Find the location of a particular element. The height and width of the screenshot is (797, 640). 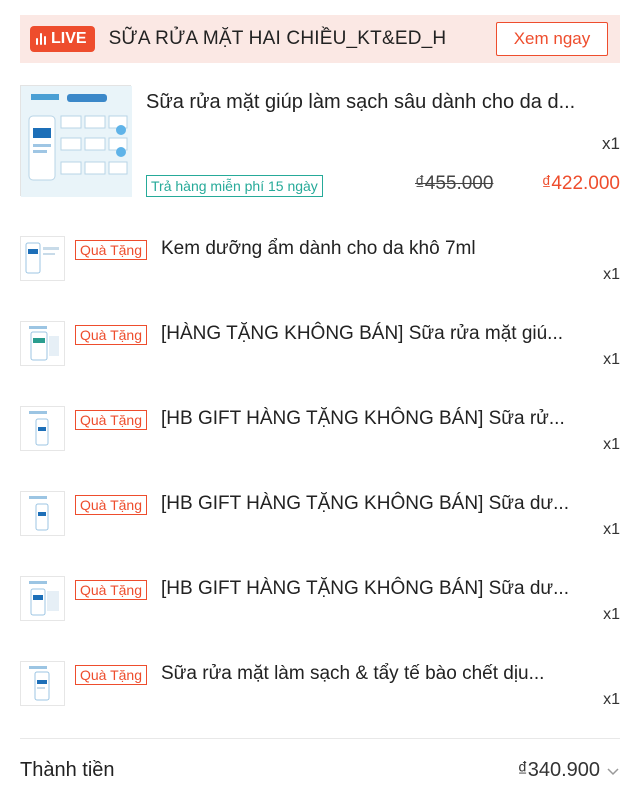

original-price: ₫455.000 is located at coordinates (454, 183).